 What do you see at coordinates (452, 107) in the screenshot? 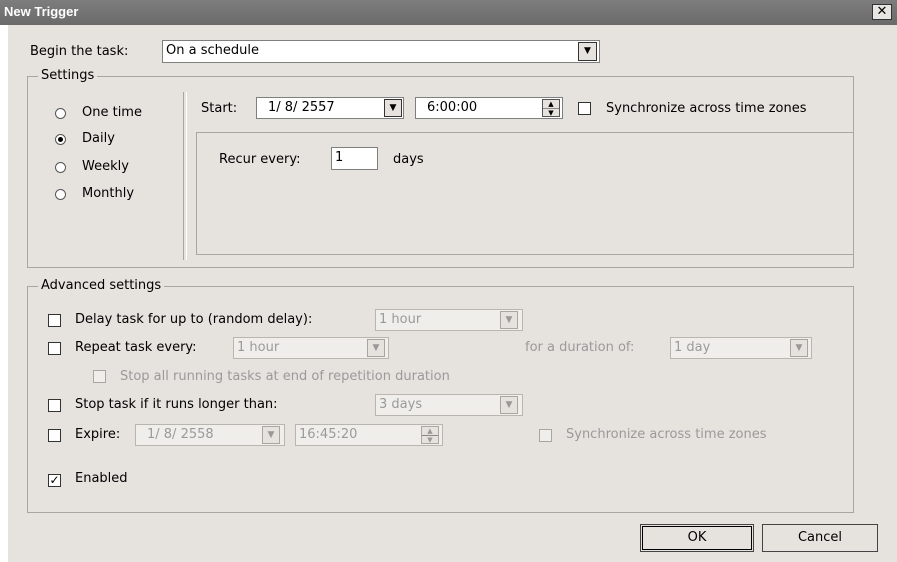
I see `start-time-value: 6:00:00` at bounding box center [452, 107].